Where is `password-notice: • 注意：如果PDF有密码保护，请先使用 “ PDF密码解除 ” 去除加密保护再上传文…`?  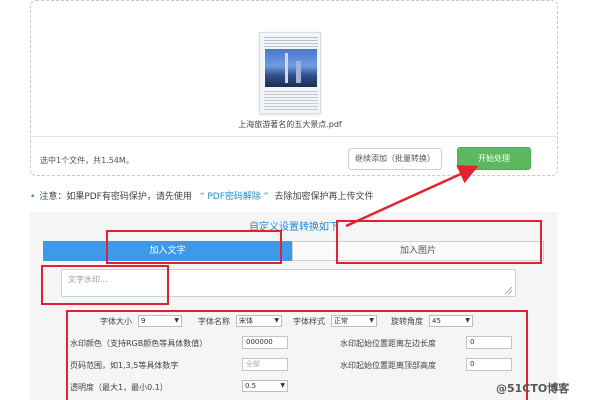
password-notice: • 注意：如果PDF有密码保护，请先使用 “ PDF密码解除 ” 去除加密保护再上传文… is located at coordinates (201, 195).